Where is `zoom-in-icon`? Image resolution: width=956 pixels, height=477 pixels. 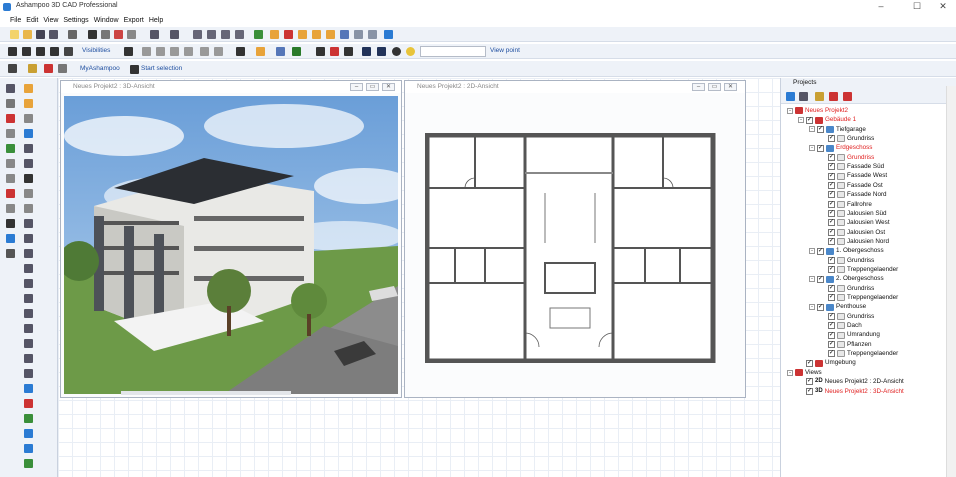
zoom-in-icon is located at coordinates (211, 34).